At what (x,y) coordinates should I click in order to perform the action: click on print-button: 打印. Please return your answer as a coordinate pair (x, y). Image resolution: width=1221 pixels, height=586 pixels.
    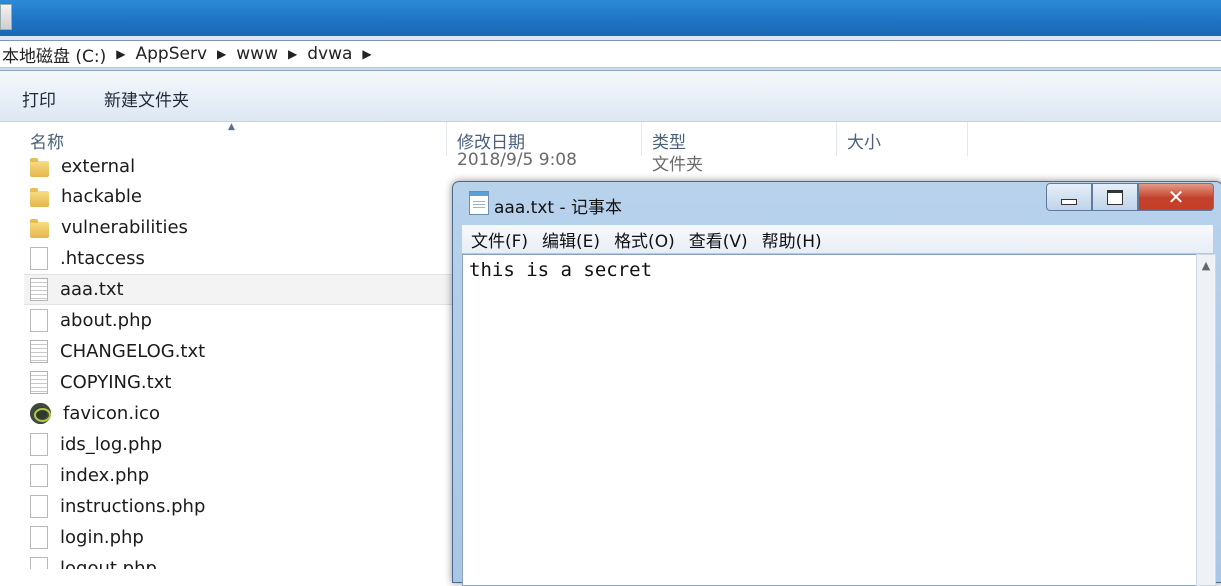
    Looking at the image, I should click on (39, 98).